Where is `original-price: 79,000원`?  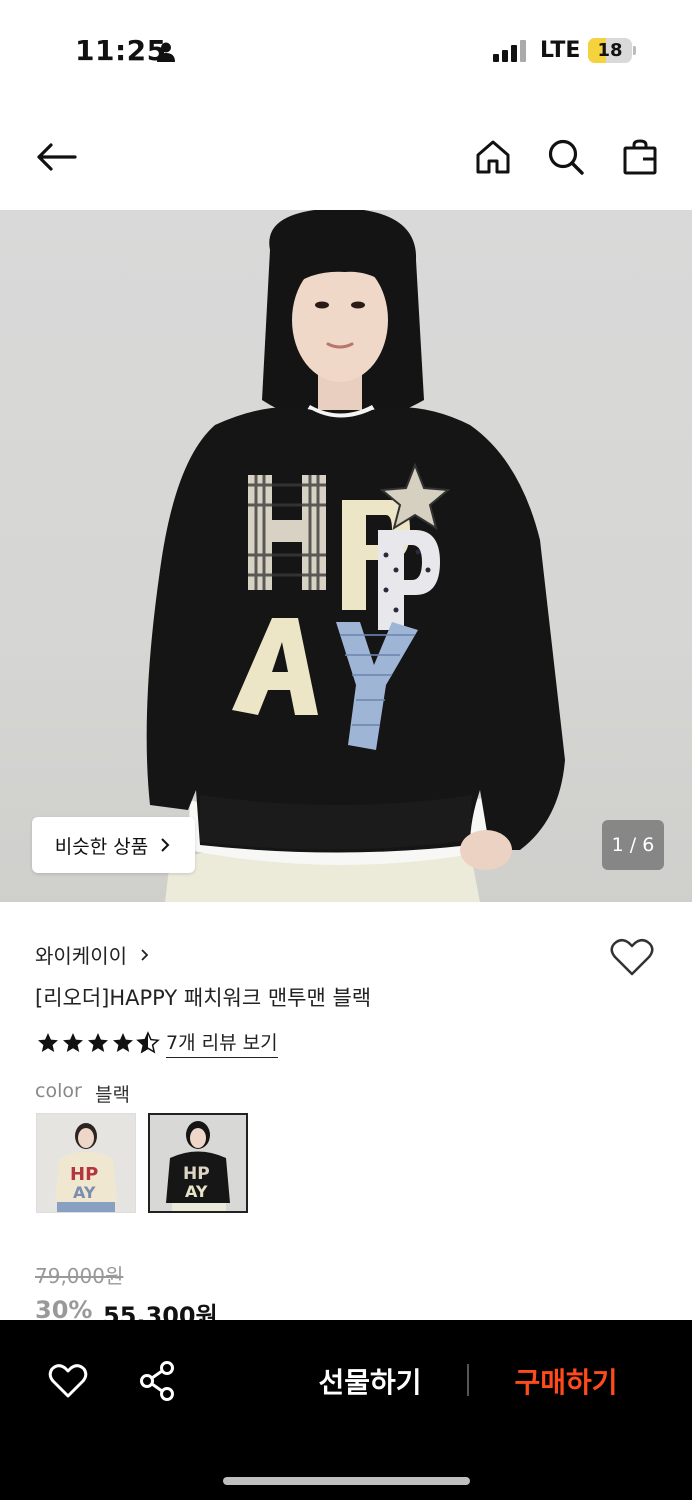 original-price: 79,000원 is located at coordinates (79, 1276).